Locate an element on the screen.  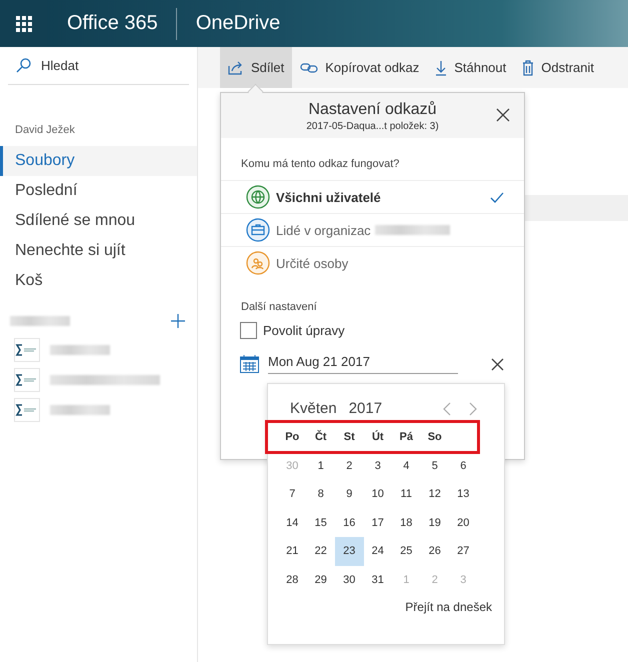
search-icon is located at coordinates (23, 65).